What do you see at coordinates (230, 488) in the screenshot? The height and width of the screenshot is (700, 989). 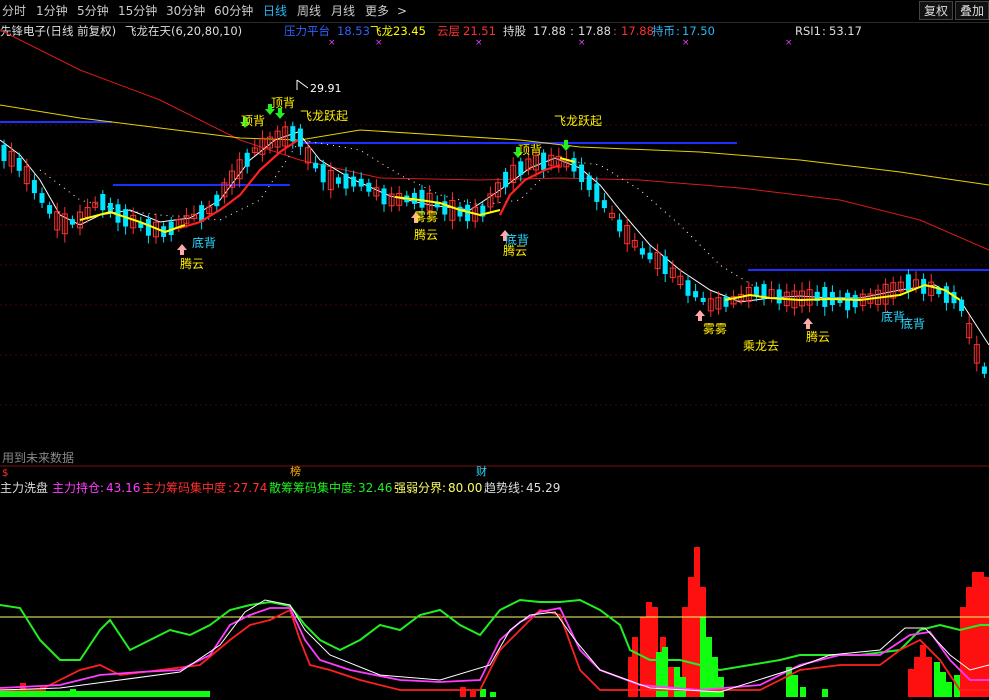 I see `zhuli-chip-colon: :` at bounding box center [230, 488].